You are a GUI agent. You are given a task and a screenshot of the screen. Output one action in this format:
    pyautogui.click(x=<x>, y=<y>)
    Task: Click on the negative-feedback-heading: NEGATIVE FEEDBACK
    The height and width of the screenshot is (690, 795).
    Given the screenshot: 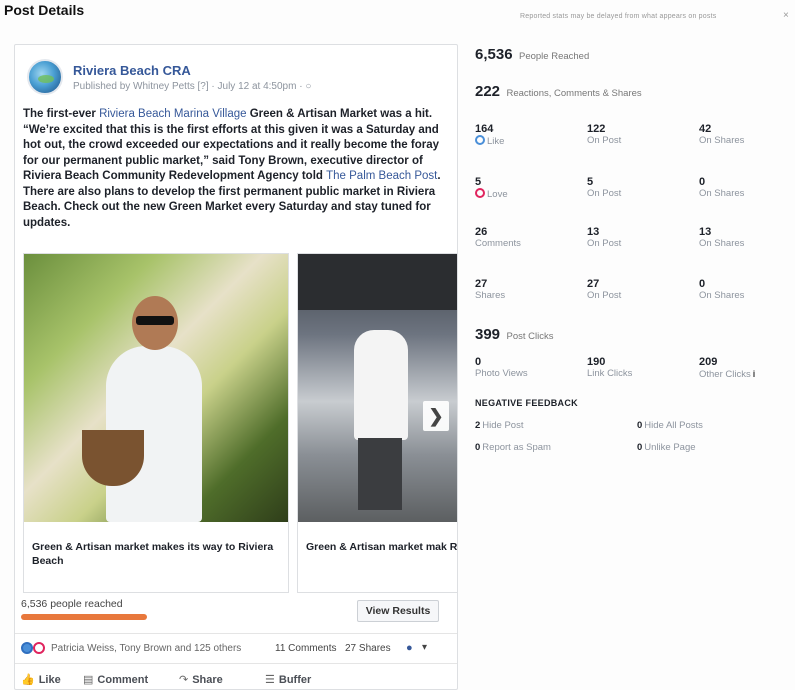 What is the action you would take?
    pyautogui.click(x=526, y=403)
    